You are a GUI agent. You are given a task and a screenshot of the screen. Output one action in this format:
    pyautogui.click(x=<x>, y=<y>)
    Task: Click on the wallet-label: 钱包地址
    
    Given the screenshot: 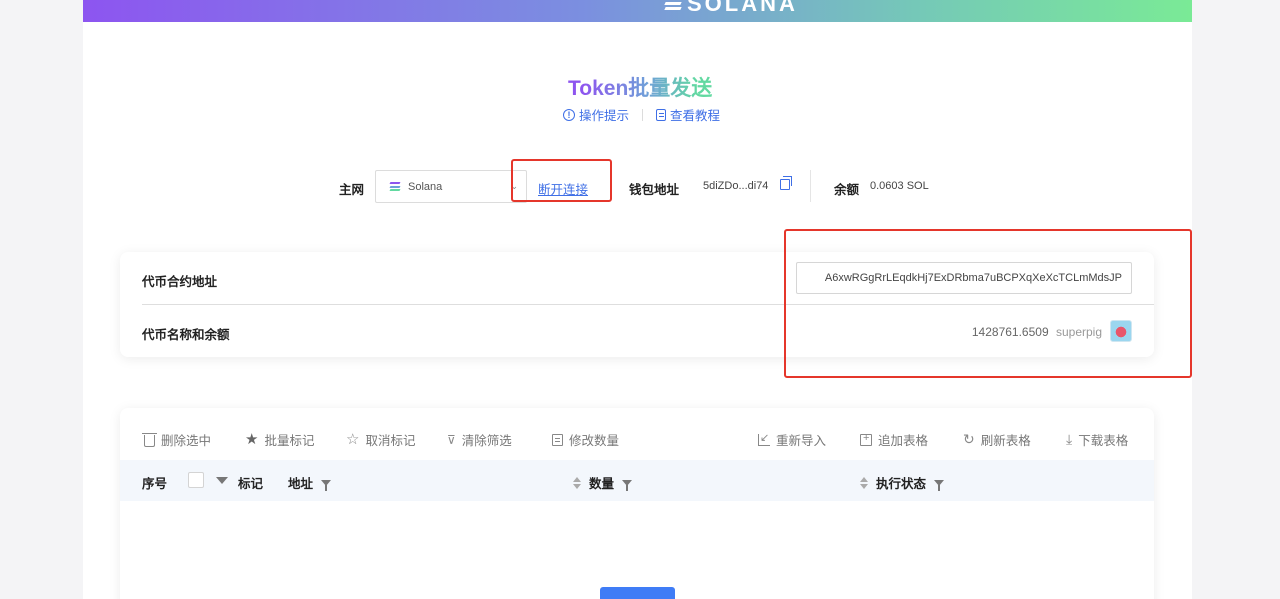 What is the action you would take?
    pyautogui.click(x=654, y=190)
    